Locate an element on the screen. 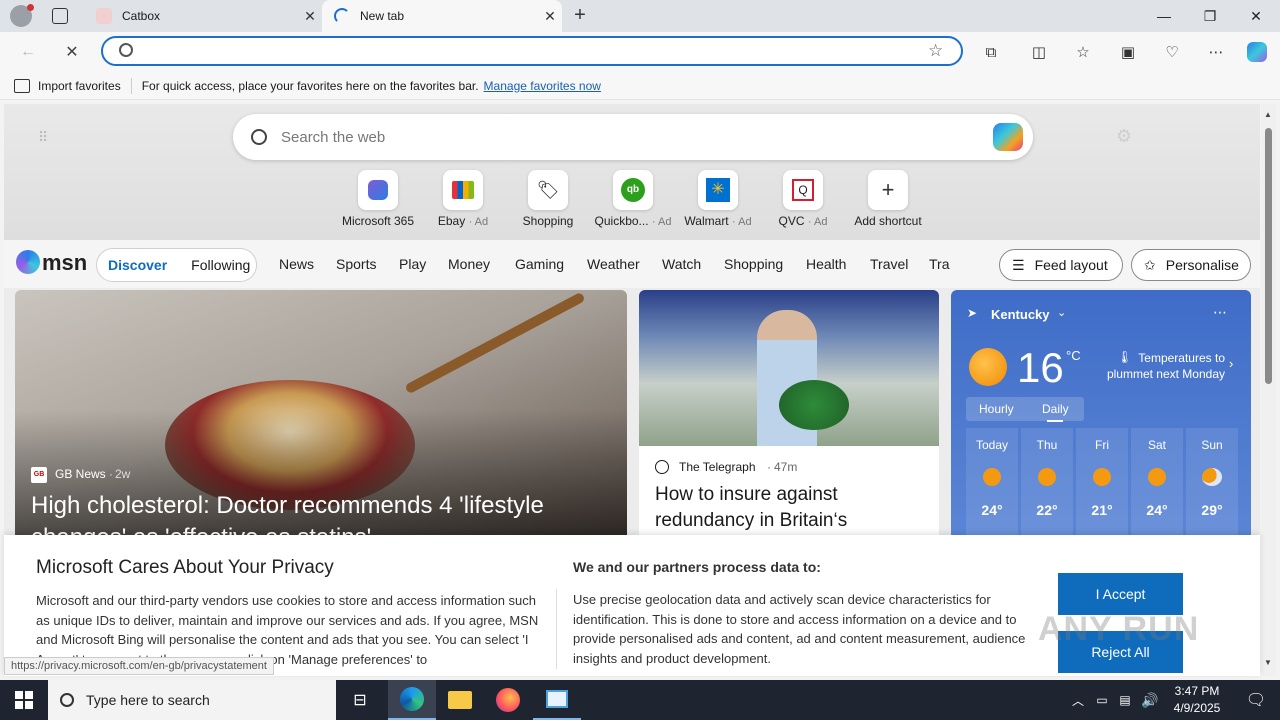 This screenshot has height=720, width=1280. scroll-down-icon: ▼ is located at coordinates (1268, 662).